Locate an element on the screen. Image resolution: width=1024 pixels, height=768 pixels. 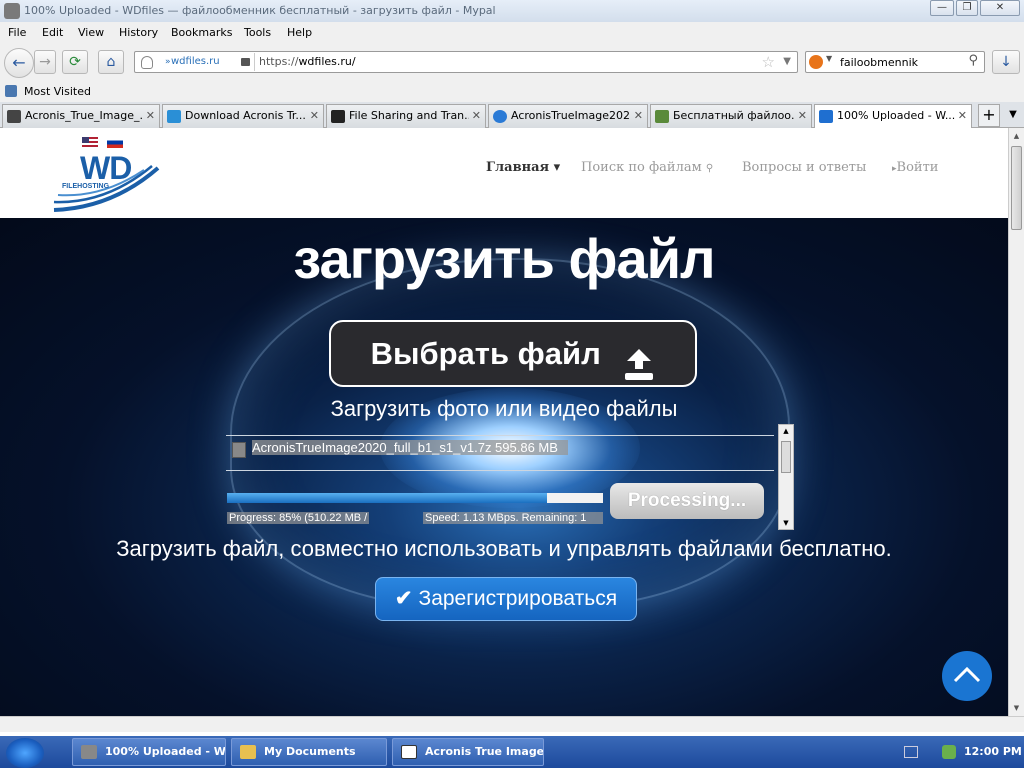
nav-home: Главная ▾ is located at coordinates (523, 167).